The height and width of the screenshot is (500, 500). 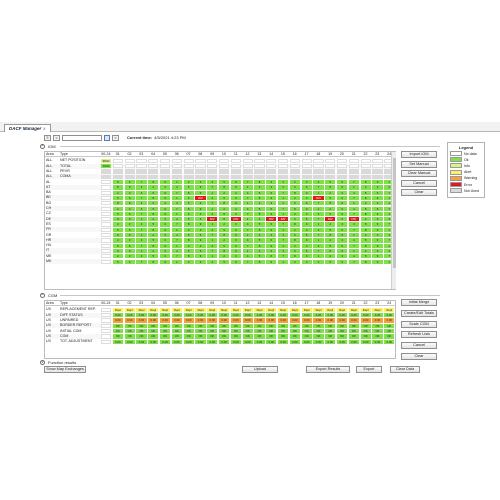 I want to click on igm-section-header: ^ IGM, so click(x=48, y=146).